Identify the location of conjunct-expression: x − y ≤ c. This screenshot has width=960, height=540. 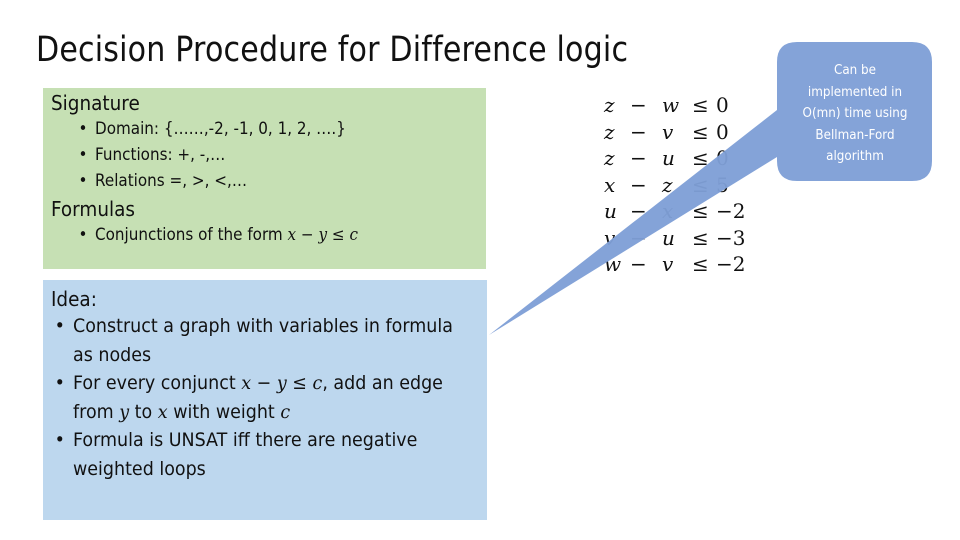
(281, 383).